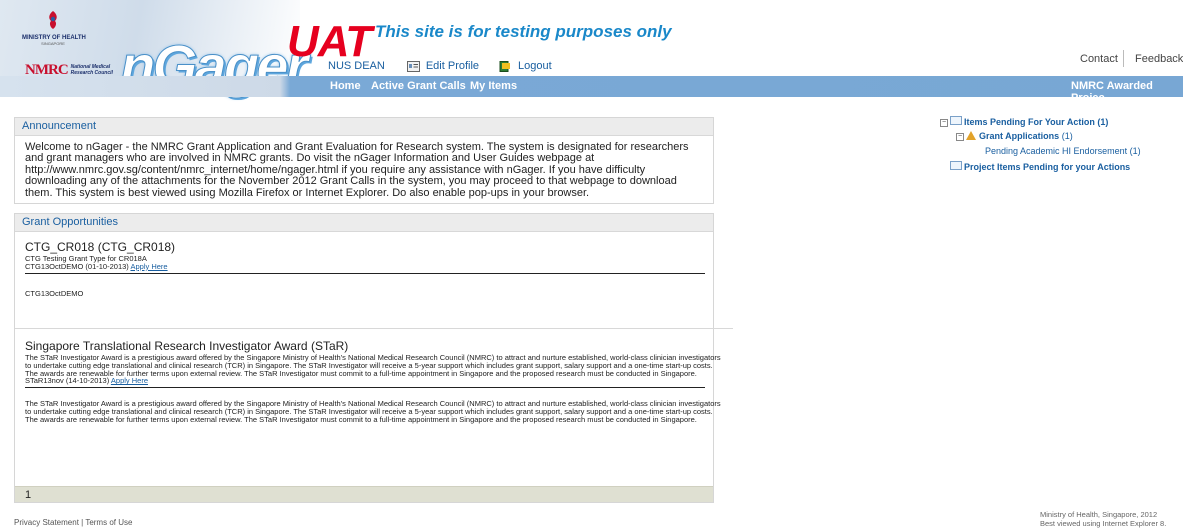  I want to click on grant-call-line: CTG13OctDEMO (01-10-2013) Apply Here, so click(374, 266).